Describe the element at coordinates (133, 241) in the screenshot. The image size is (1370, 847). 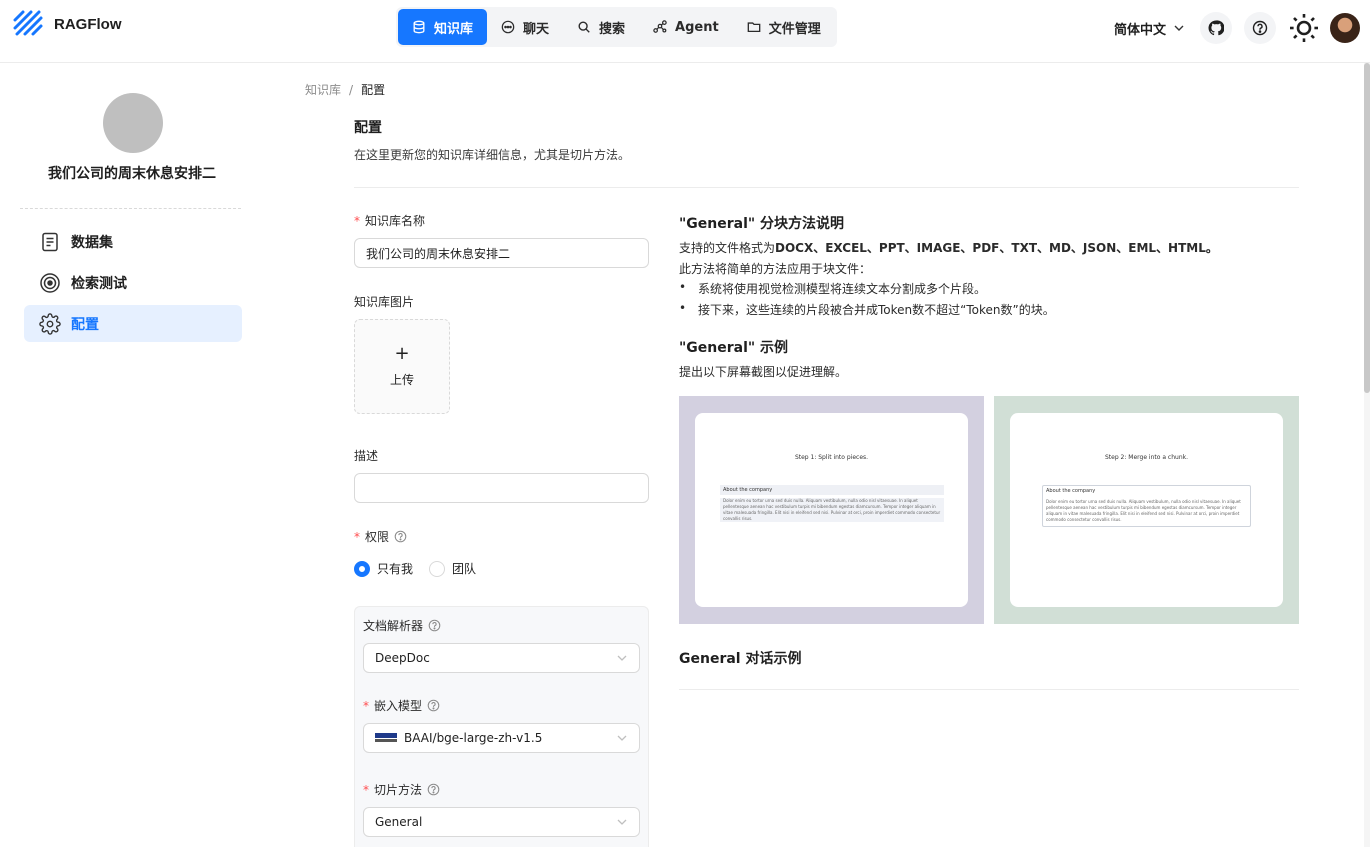
I see `sidebar-item-dataset: 数据集` at that location.